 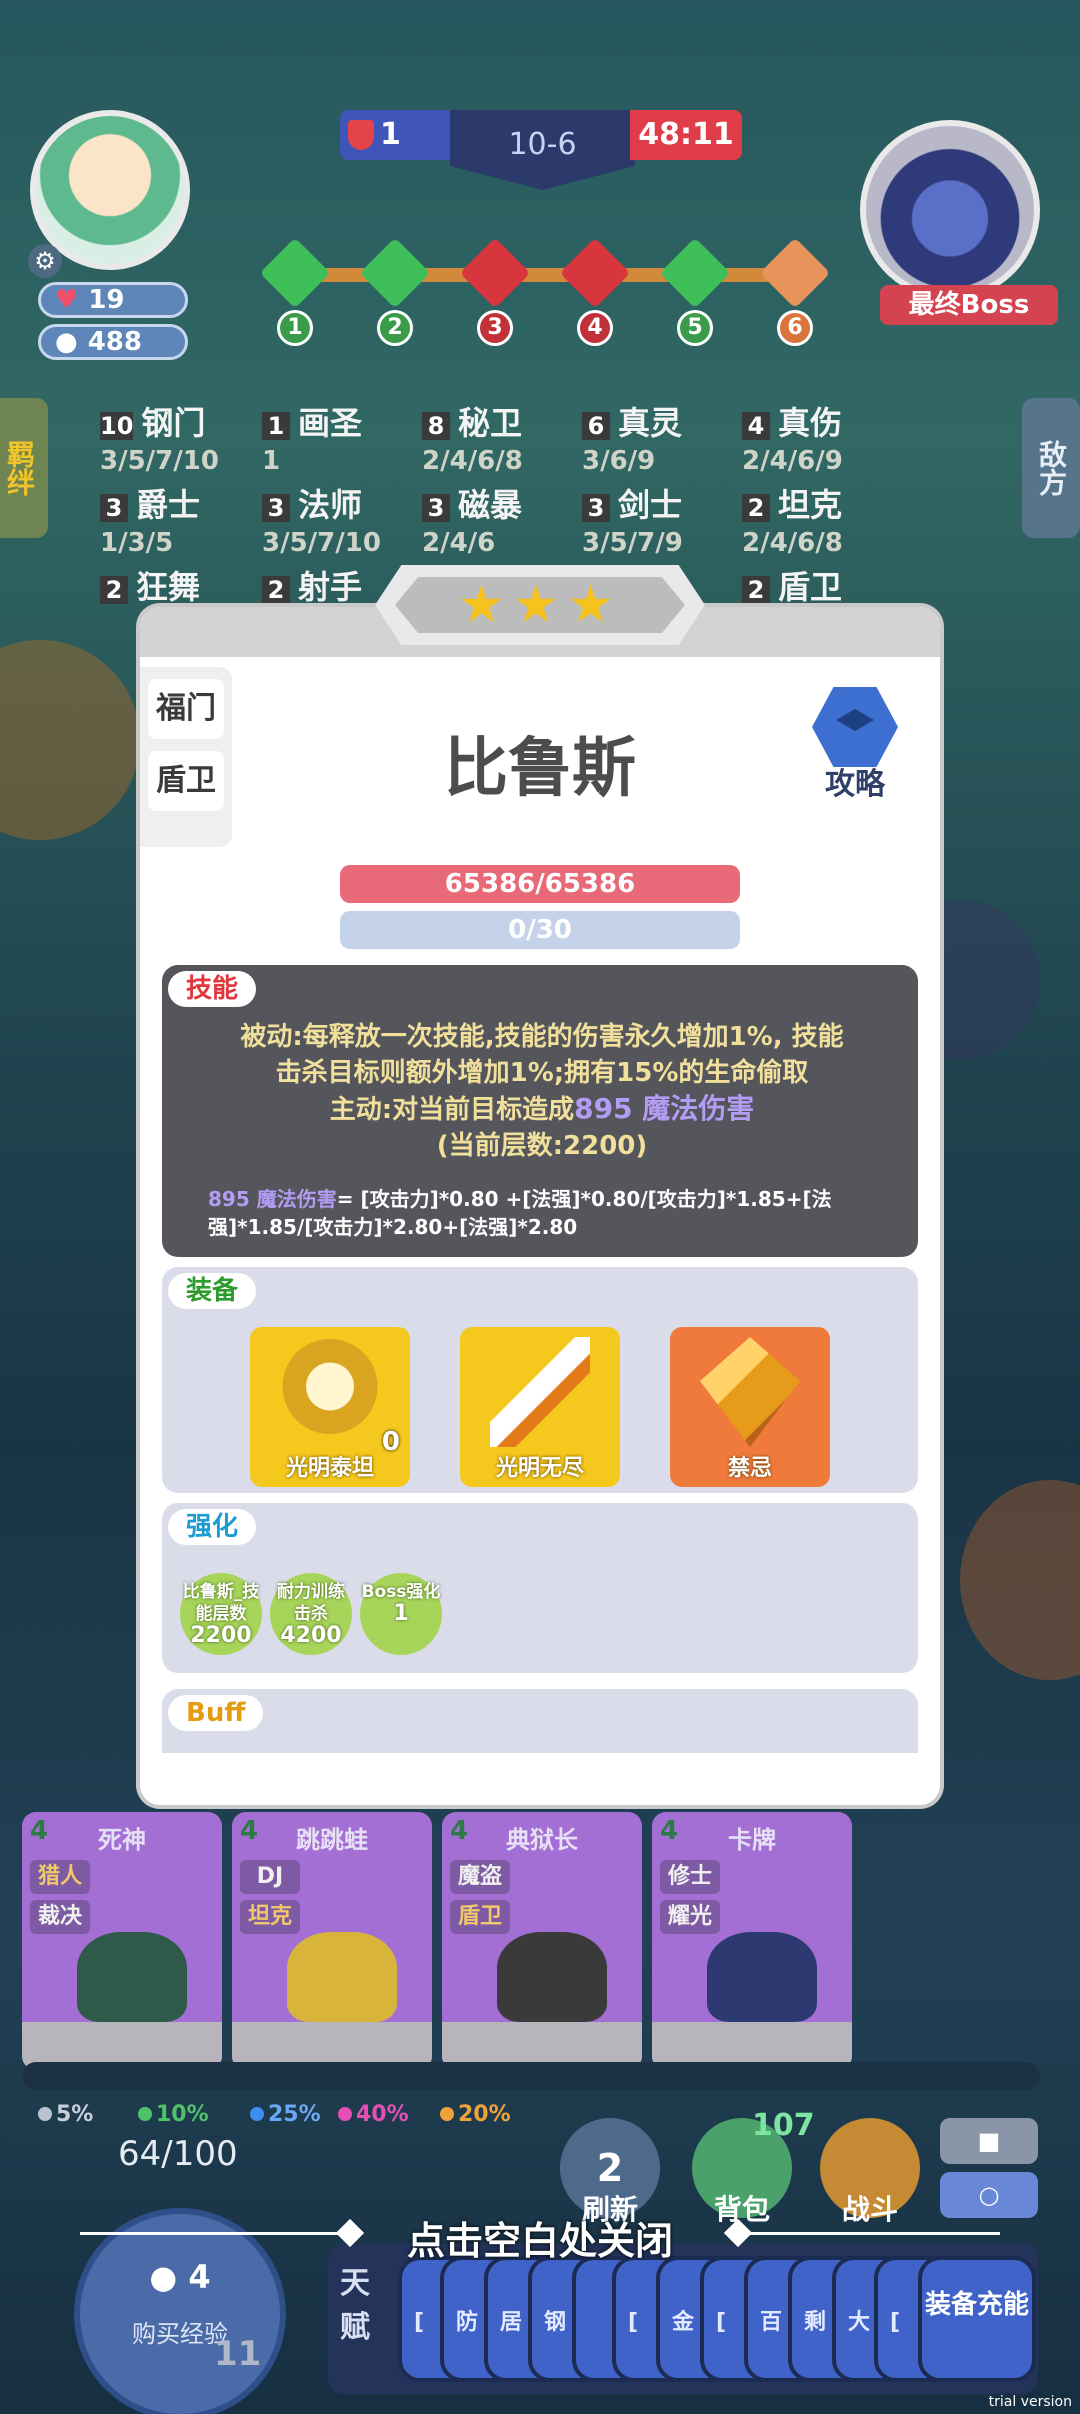 I want to click on trait-item: 6 真灵 3/6/9, so click(x=662, y=437).